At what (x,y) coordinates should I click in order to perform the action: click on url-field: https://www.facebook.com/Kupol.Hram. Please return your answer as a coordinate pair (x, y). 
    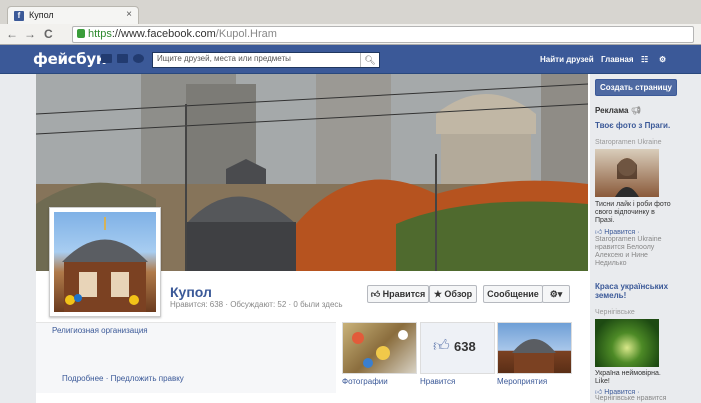
    Looking at the image, I should click on (383, 34).